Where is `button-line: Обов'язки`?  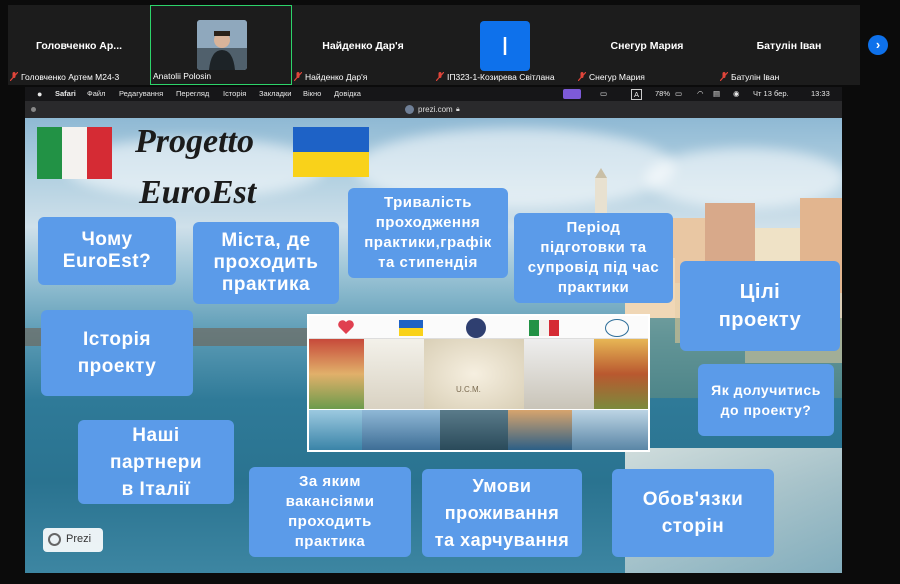
button-line: Обов'язки is located at coordinates (693, 499).